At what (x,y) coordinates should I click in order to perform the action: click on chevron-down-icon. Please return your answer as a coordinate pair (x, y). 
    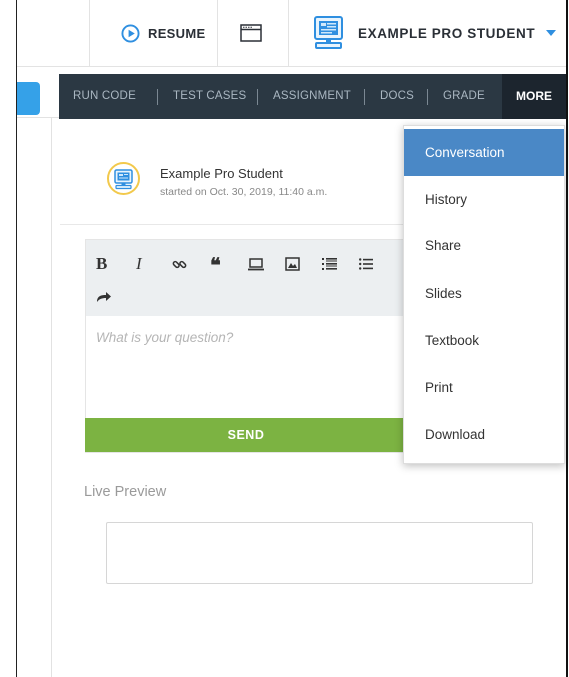
    Looking at the image, I should click on (551, 33).